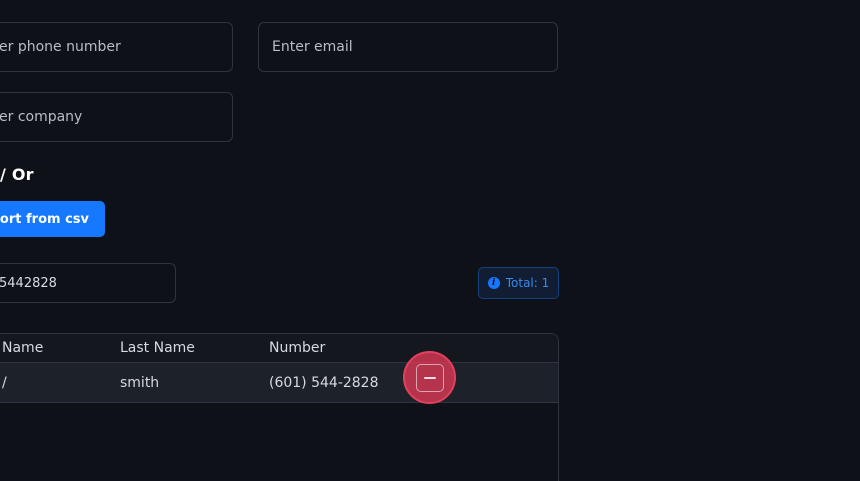 The image size is (860, 481). I want to click on email-placeholder: Enter email, so click(312, 47).